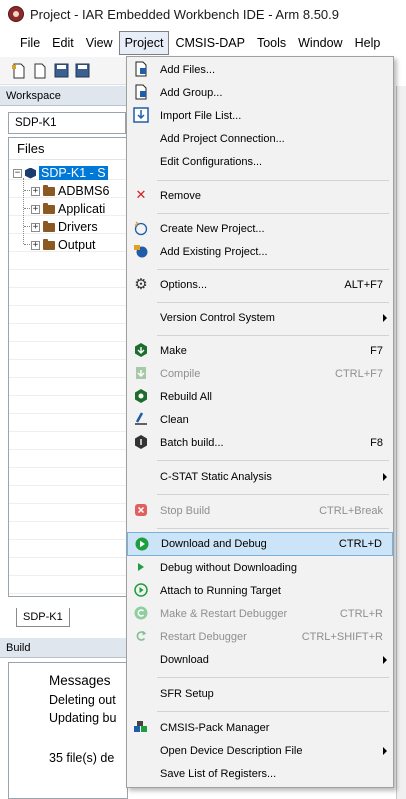  I want to click on add-files-icon, so click(141, 69).